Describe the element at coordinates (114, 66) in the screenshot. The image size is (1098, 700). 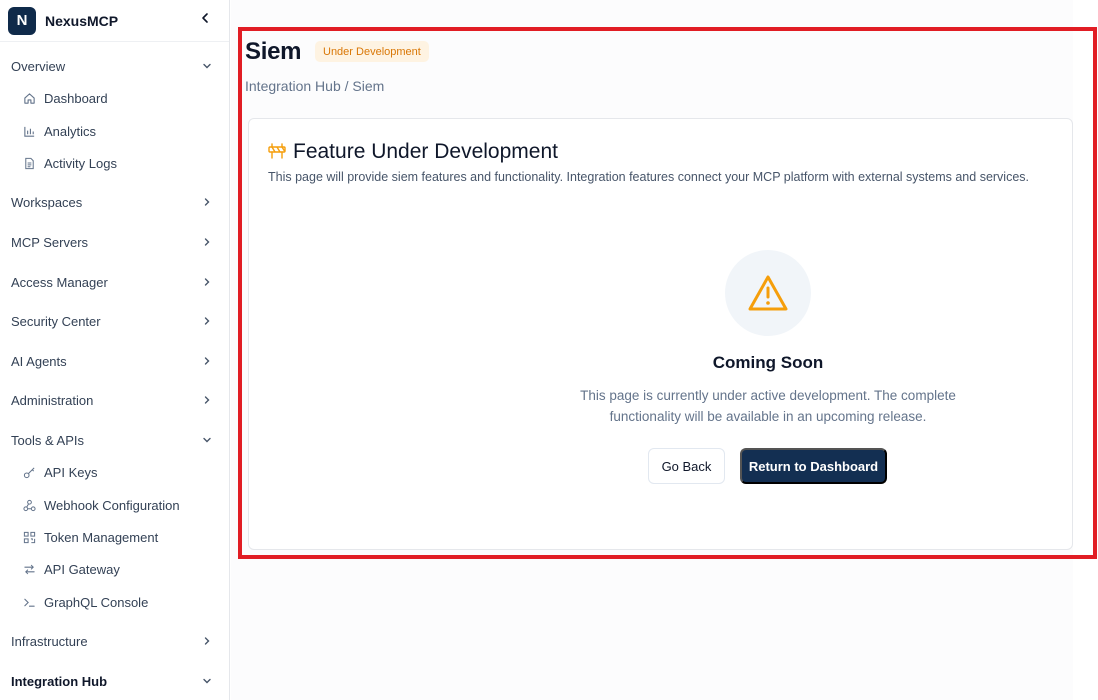
I see `nav-group-overview: Overview` at that location.